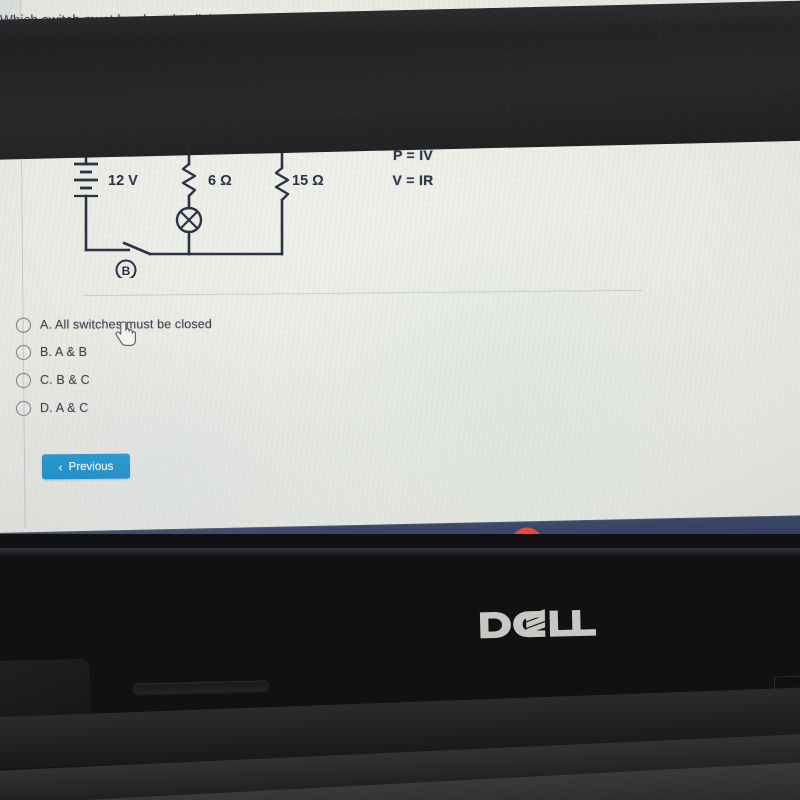 The width and height of the screenshot is (800, 800). I want to click on content-divider, so click(362, 293).